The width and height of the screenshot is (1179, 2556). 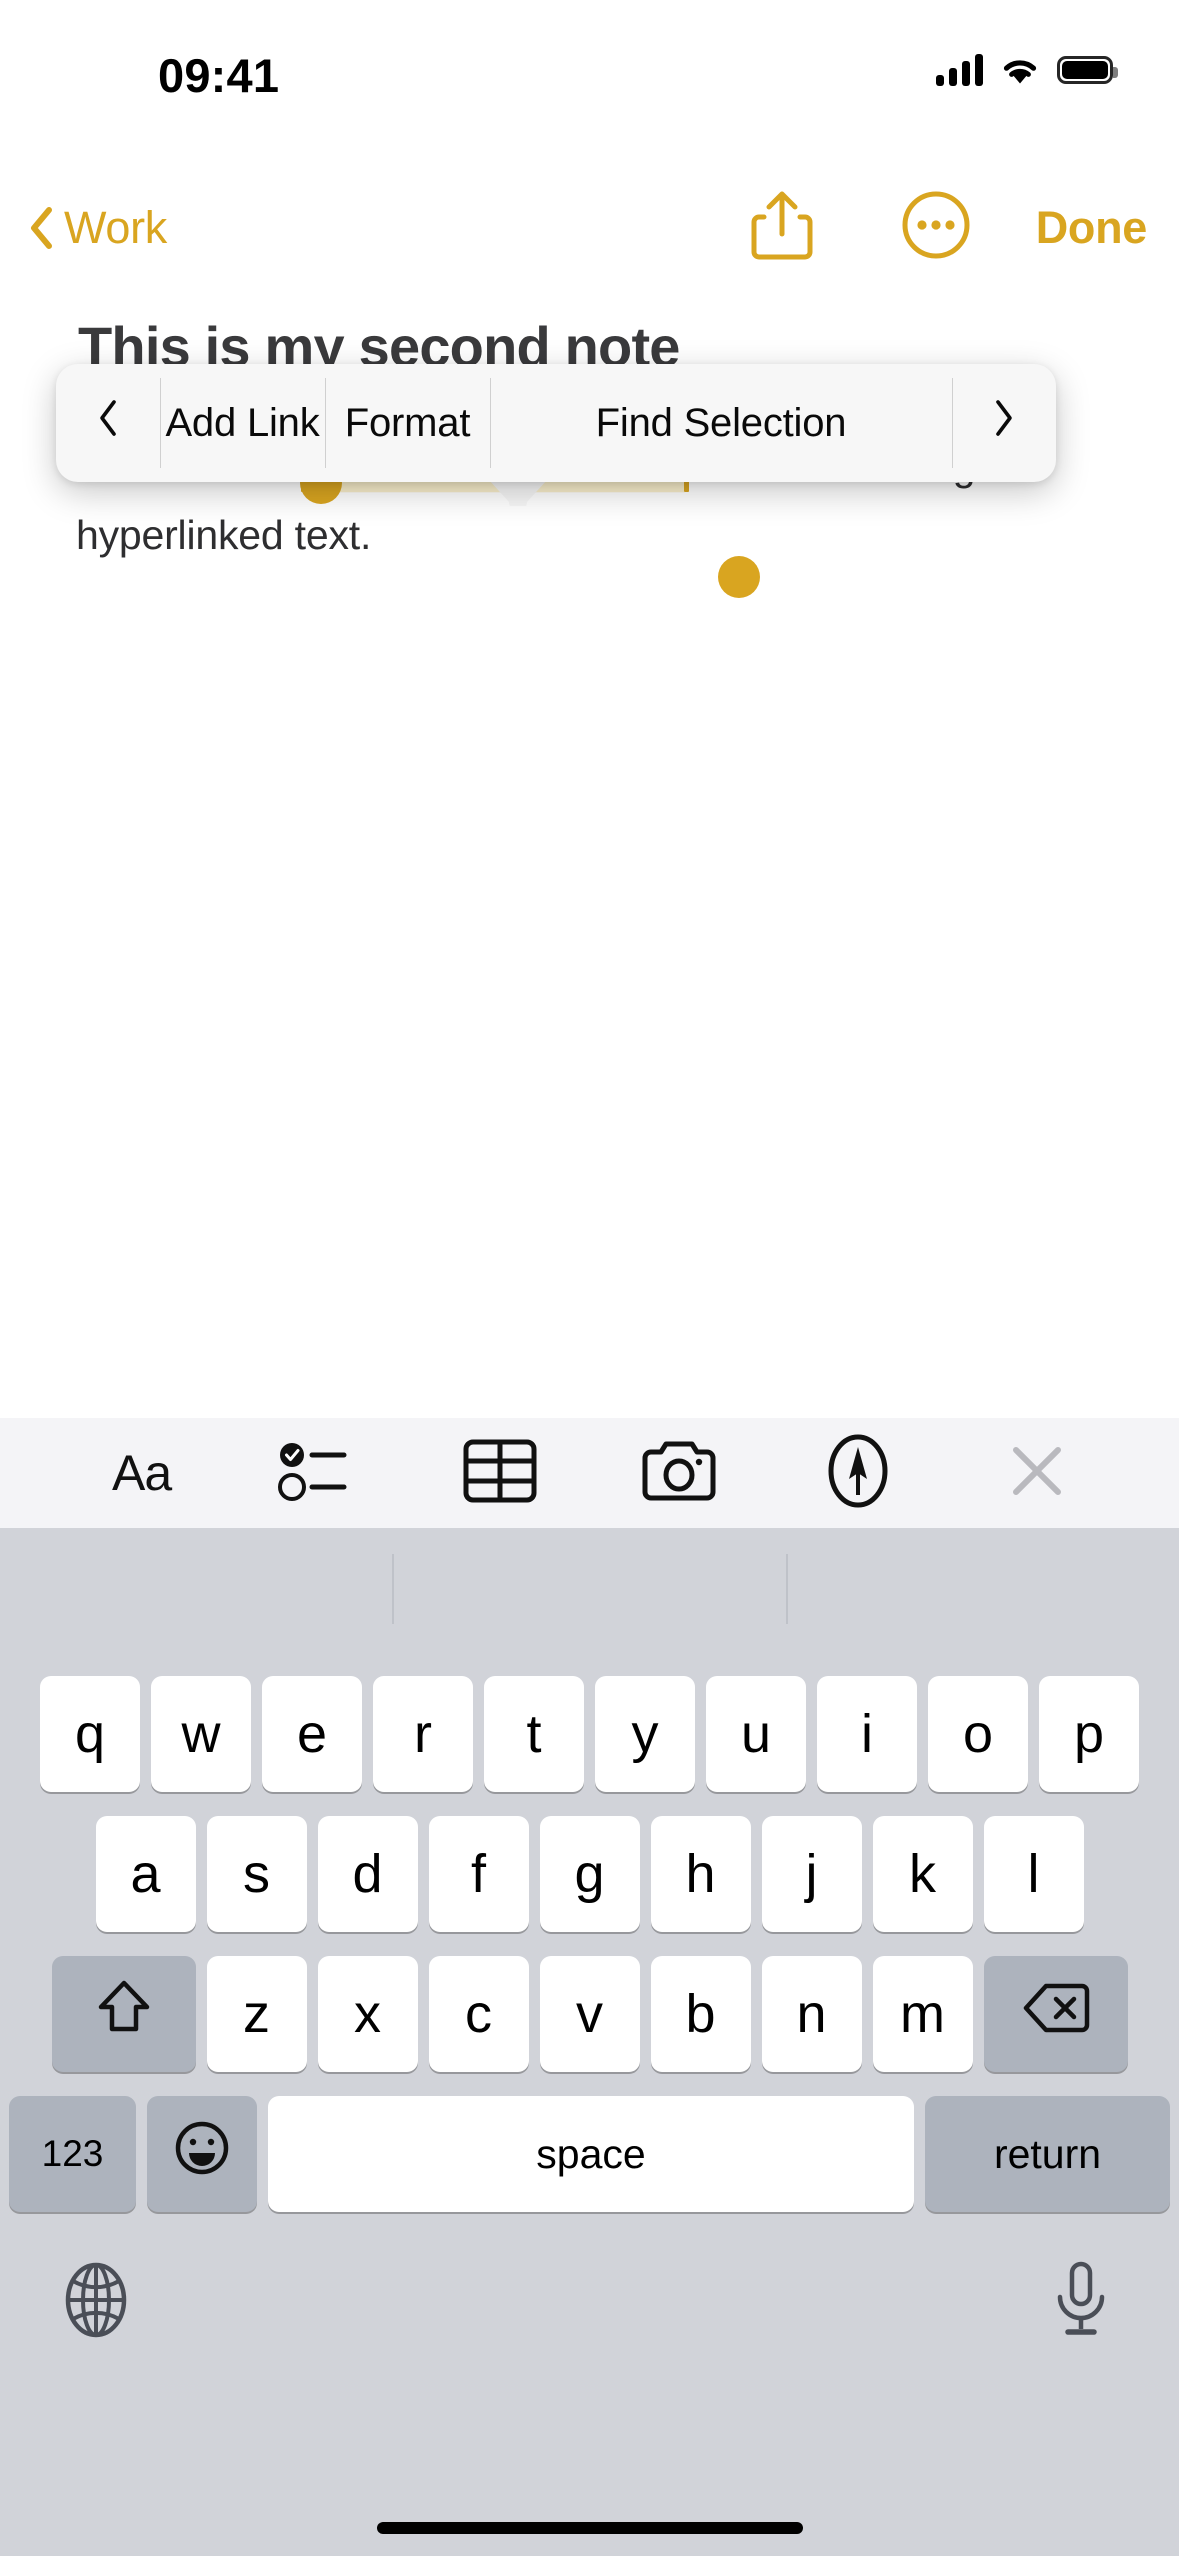 I want to click on close-icon, so click(x=1037, y=1473).